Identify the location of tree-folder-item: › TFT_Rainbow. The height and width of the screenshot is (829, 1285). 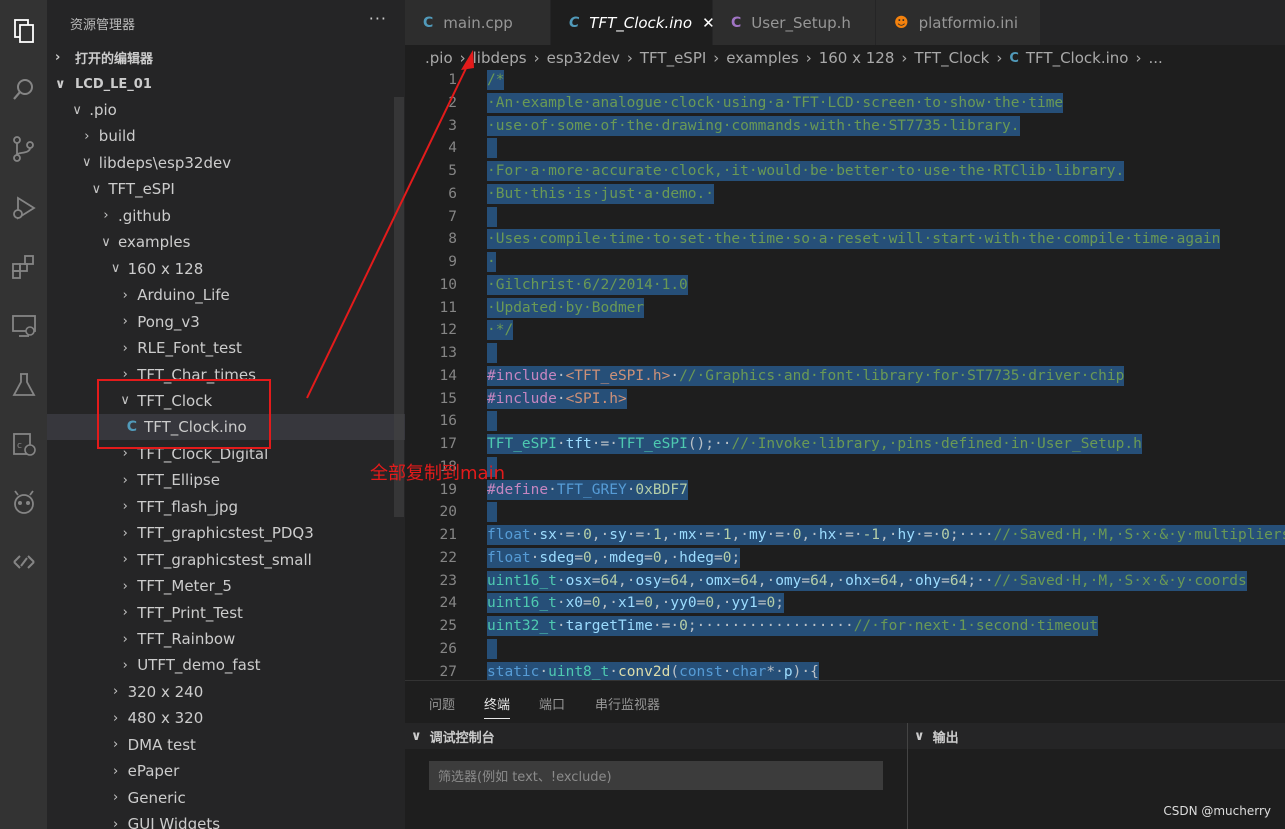
(226, 639).